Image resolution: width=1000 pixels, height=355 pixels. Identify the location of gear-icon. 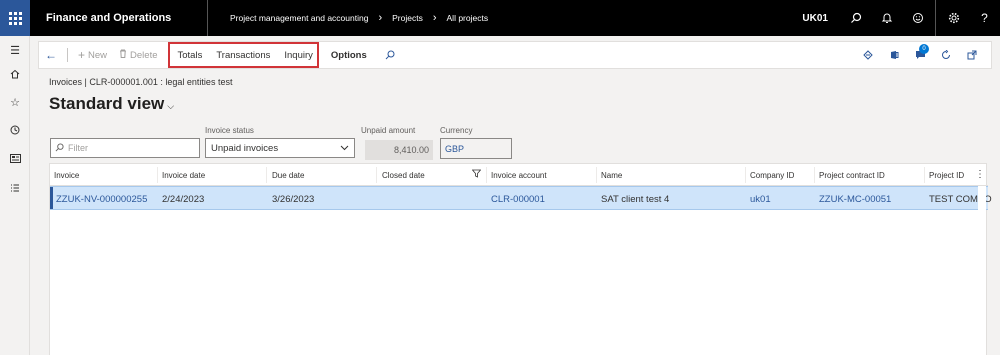
(953, 18).